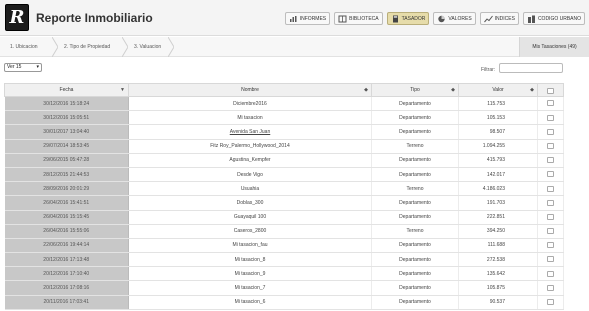 This screenshot has height=311, width=589. I want to click on step-valuacion: 3. Valuacion, so click(147, 47).